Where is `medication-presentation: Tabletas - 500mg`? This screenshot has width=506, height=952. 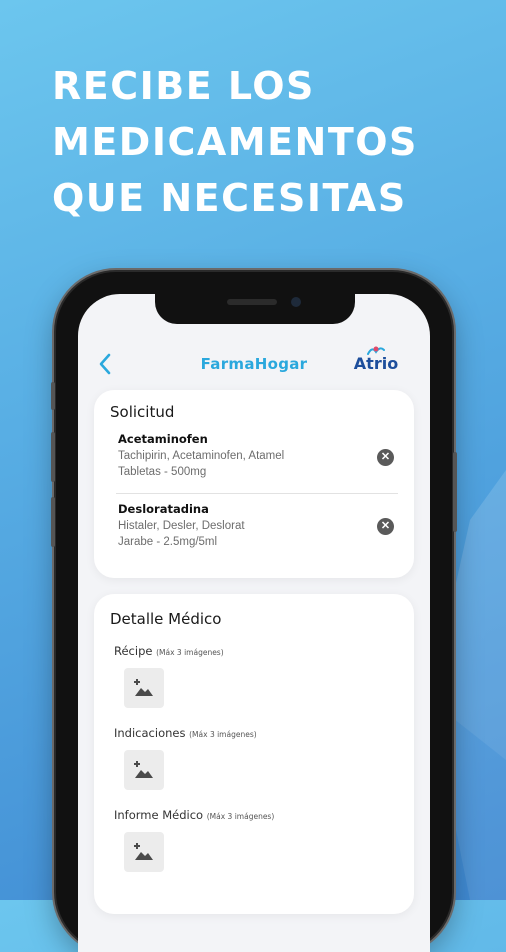 medication-presentation: Tabletas - 500mg is located at coordinates (162, 472).